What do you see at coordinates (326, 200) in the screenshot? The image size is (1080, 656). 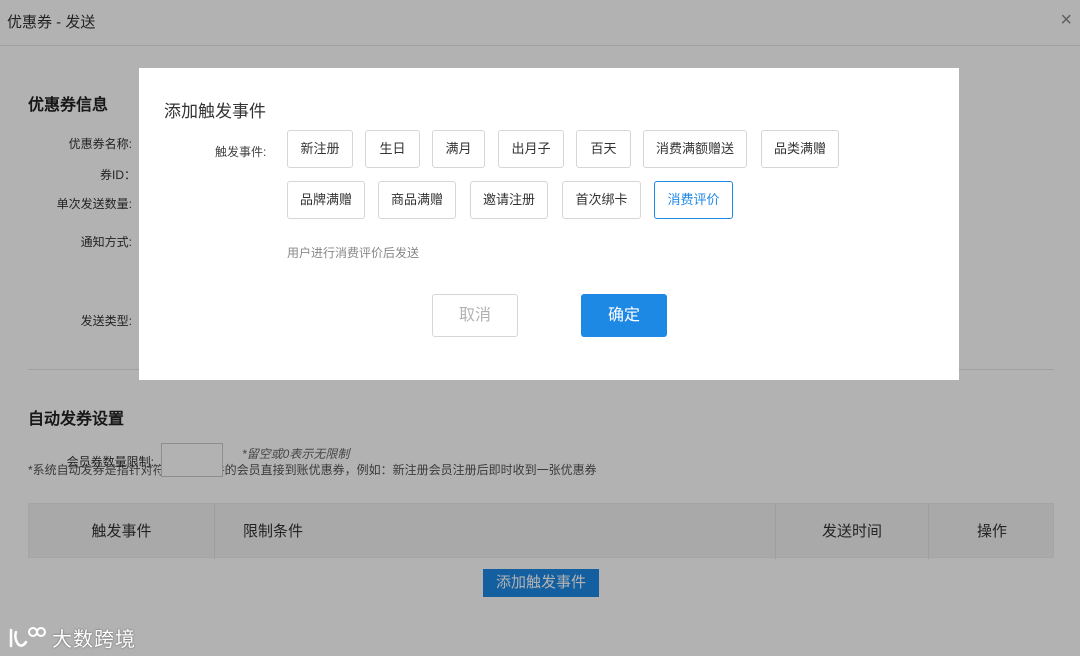 I see `tag-brand-gift: 品牌满赠` at bounding box center [326, 200].